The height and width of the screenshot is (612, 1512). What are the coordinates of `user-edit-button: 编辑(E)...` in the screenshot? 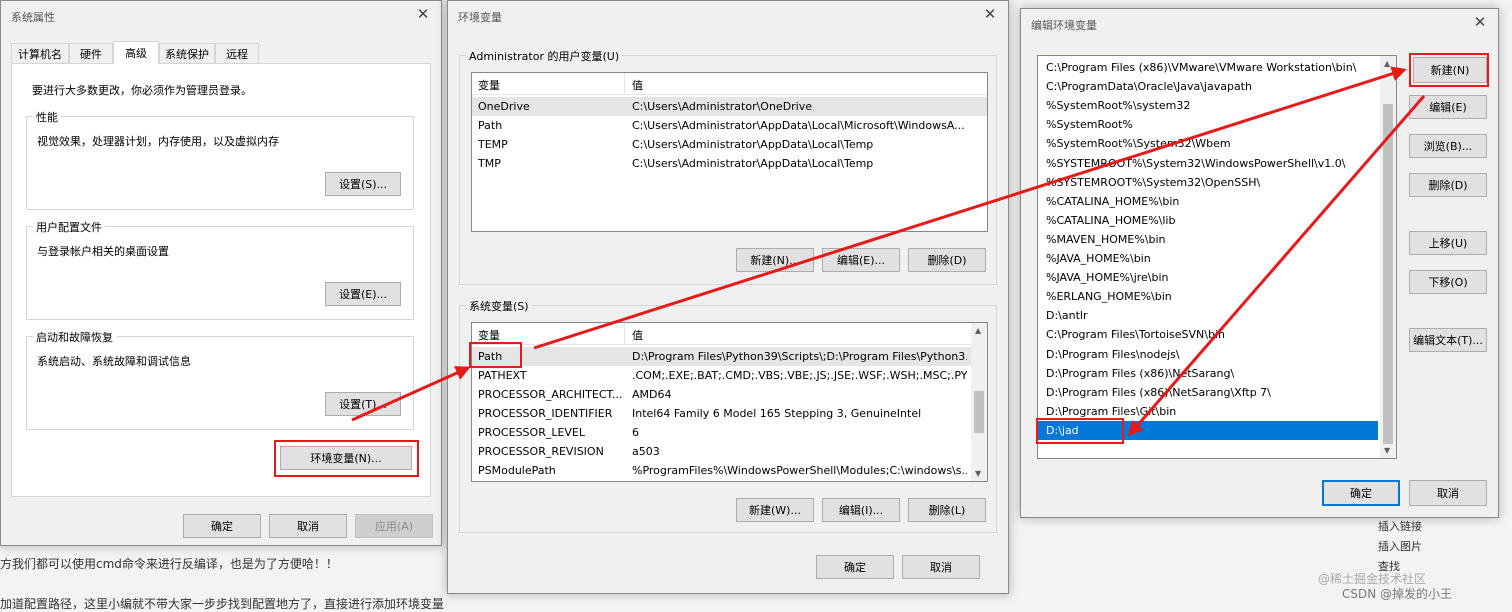 It's located at (861, 260).